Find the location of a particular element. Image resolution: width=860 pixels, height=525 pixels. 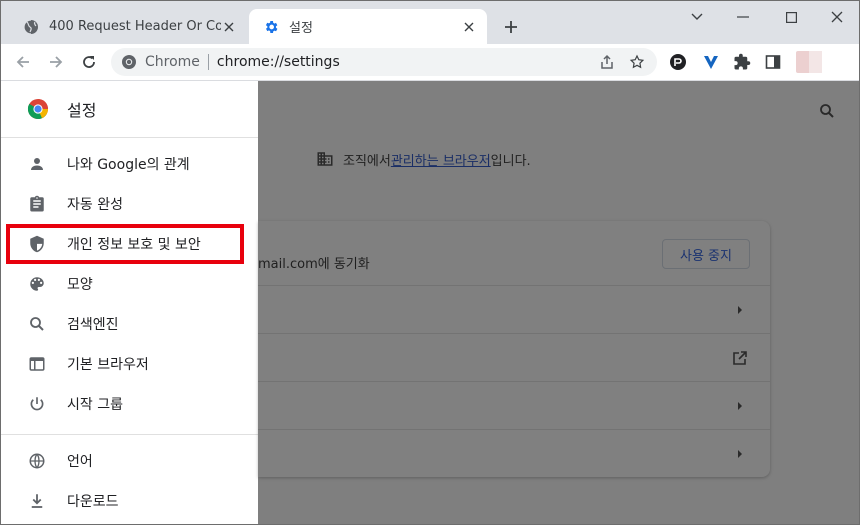

omnibox-separator is located at coordinates (208, 62).